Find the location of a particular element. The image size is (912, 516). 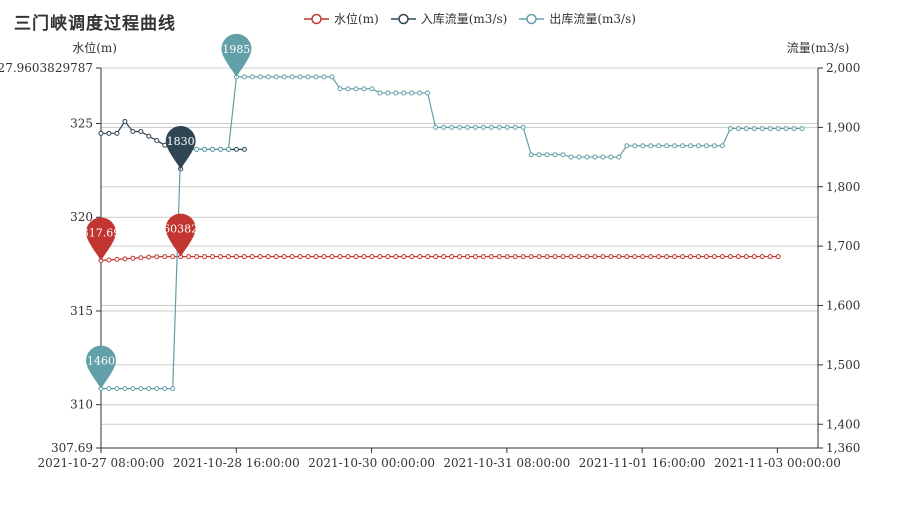

right-tick-label: 2,000 is located at coordinates (843, 68).